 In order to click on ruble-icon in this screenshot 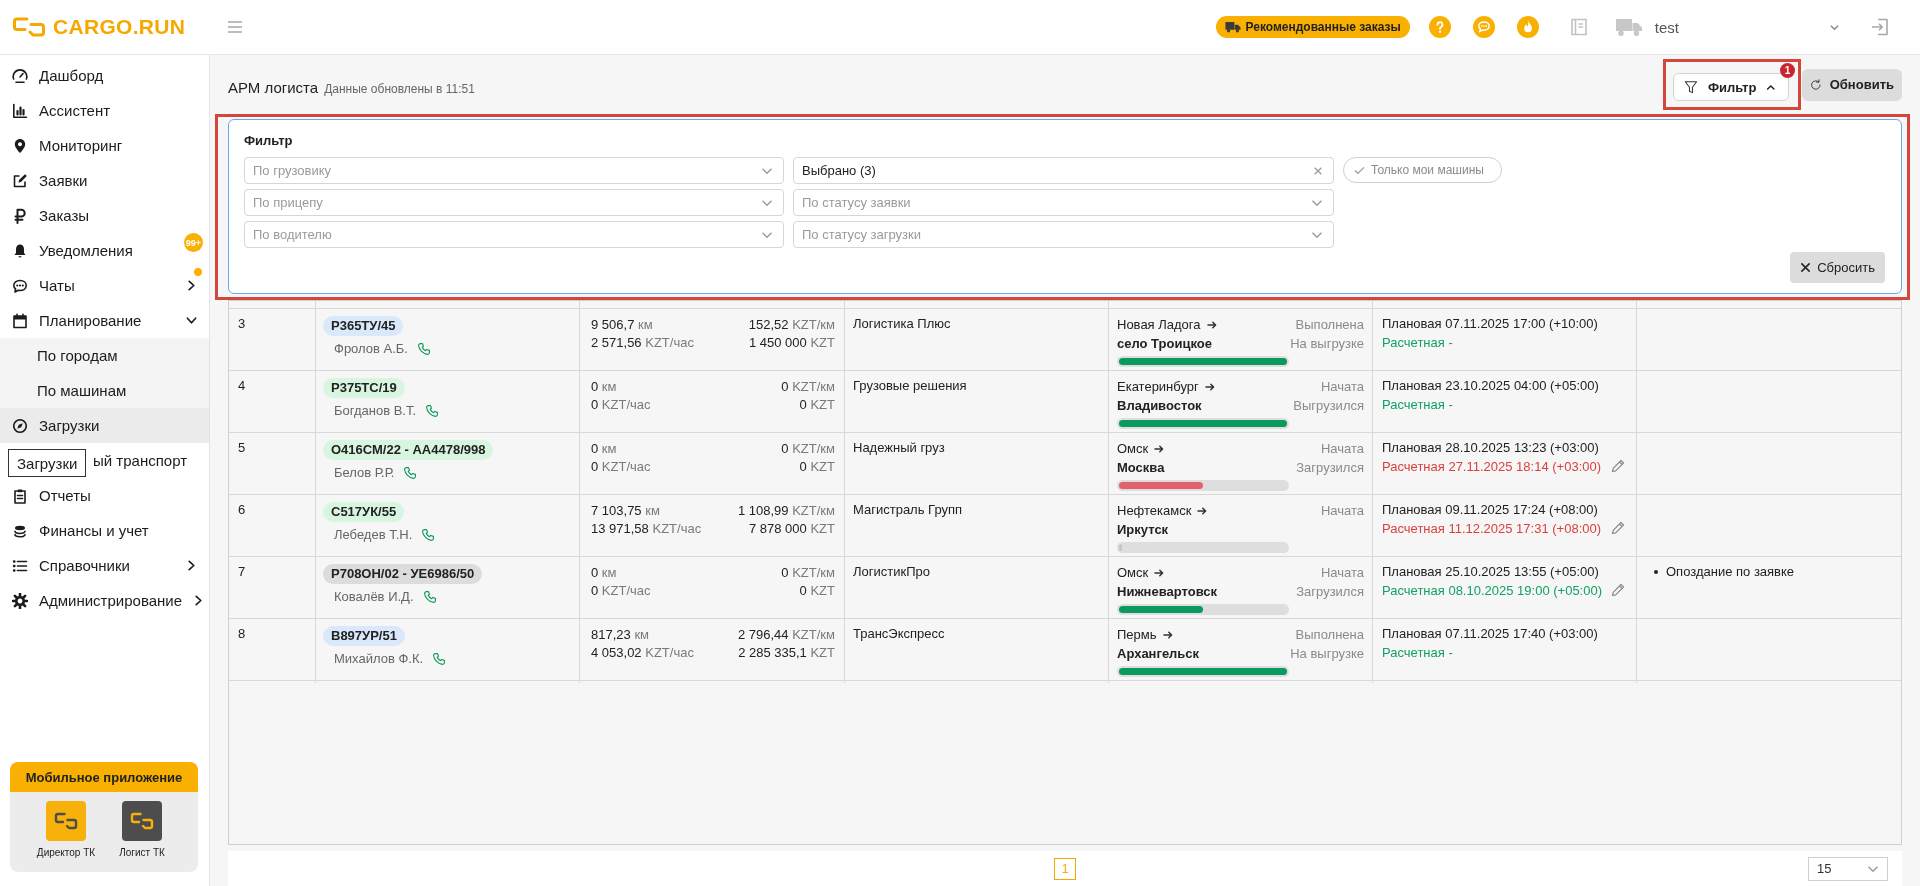, I will do `click(20, 215)`.